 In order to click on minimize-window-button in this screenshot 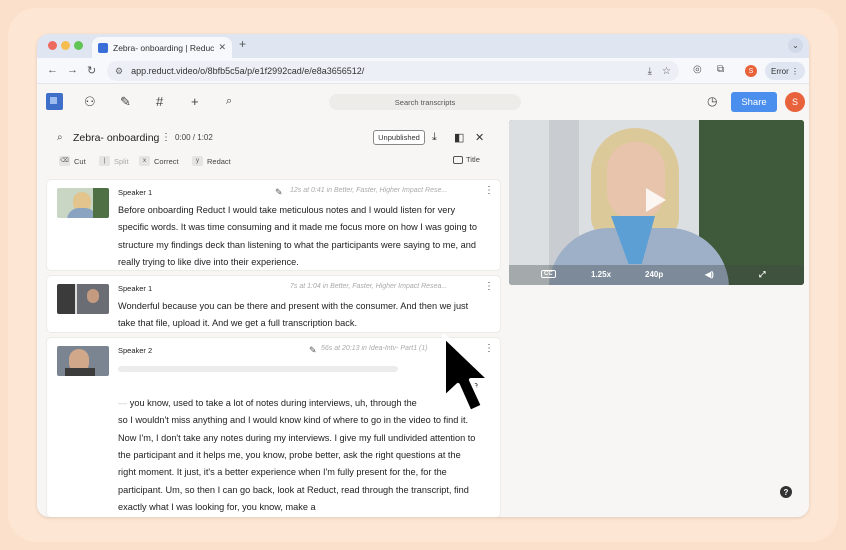, I will do `click(65, 45)`.